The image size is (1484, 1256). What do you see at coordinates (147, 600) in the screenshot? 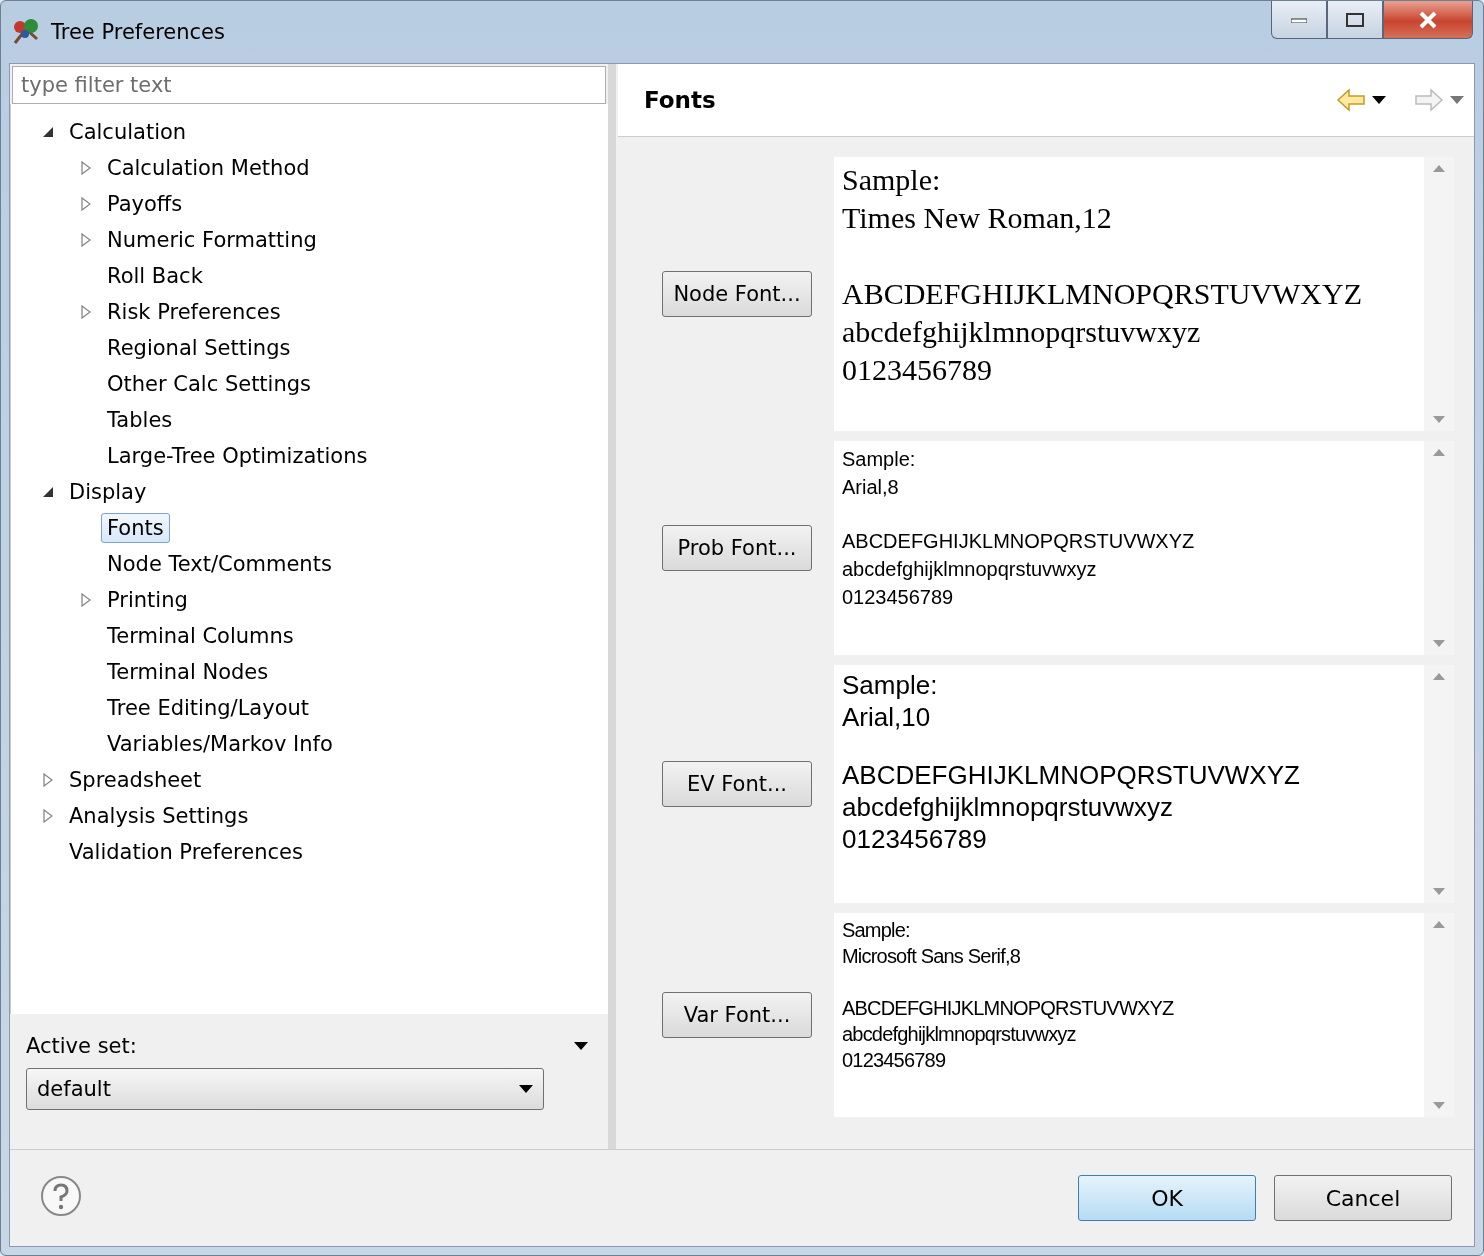
I see `tree-item: Printing` at bounding box center [147, 600].